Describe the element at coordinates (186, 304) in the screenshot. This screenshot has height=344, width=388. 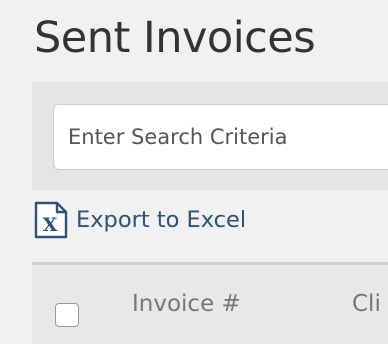
I see `column-header-invoice-number: Invoice #` at that location.